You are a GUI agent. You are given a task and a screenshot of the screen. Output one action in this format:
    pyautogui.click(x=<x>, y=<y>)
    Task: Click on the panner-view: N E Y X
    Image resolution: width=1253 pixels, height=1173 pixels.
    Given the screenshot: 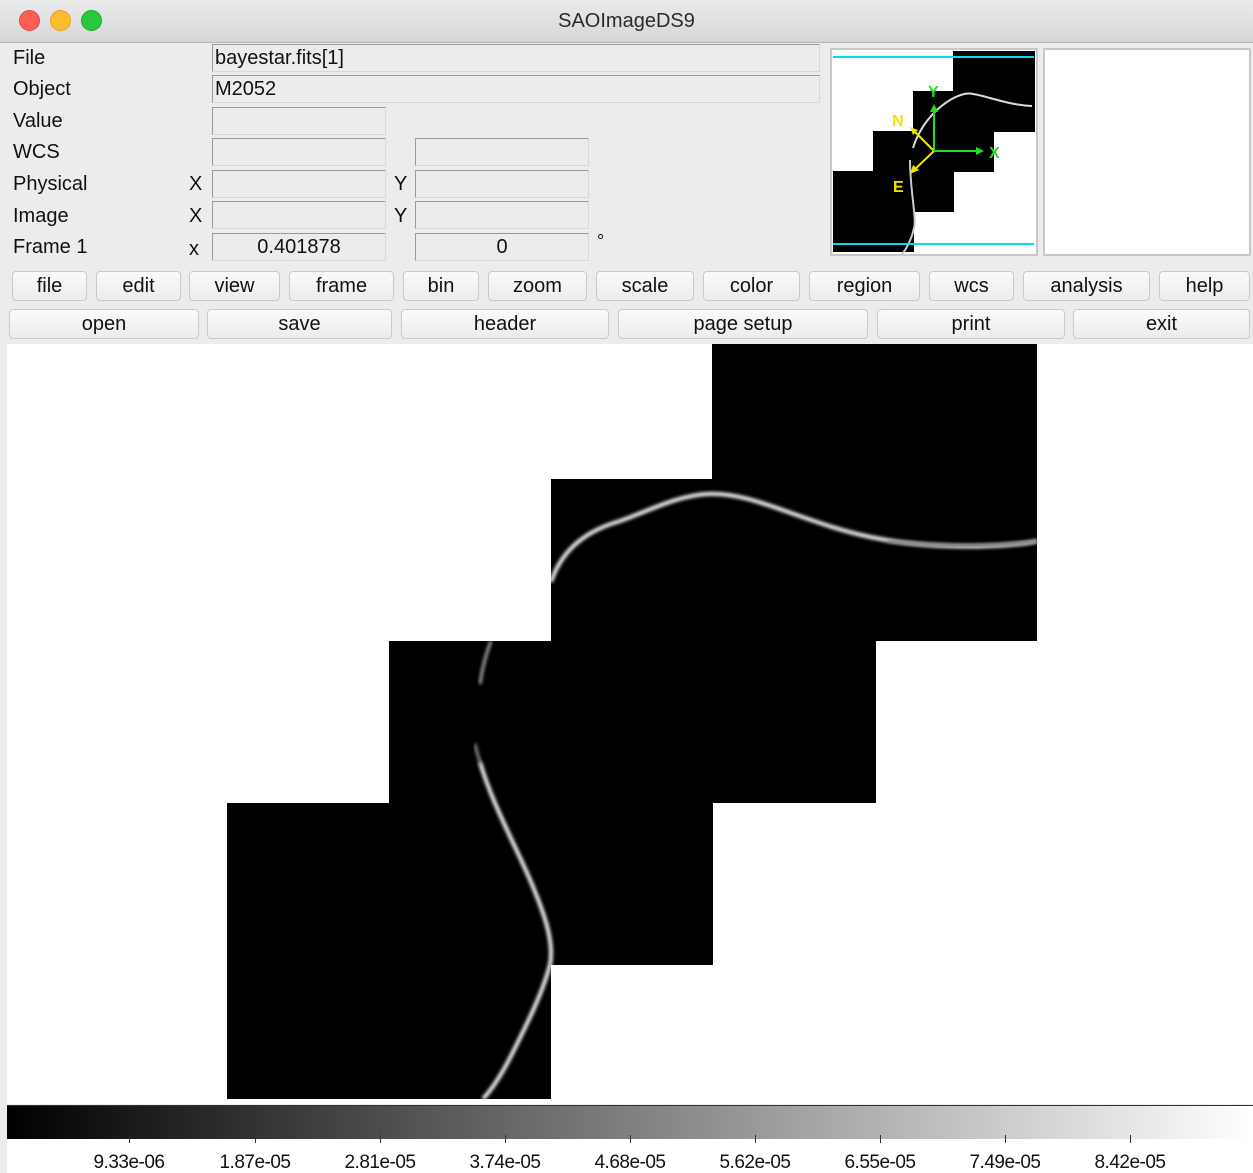 What is the action you would take?
    pyautogui.click(x=934, y=152)
    